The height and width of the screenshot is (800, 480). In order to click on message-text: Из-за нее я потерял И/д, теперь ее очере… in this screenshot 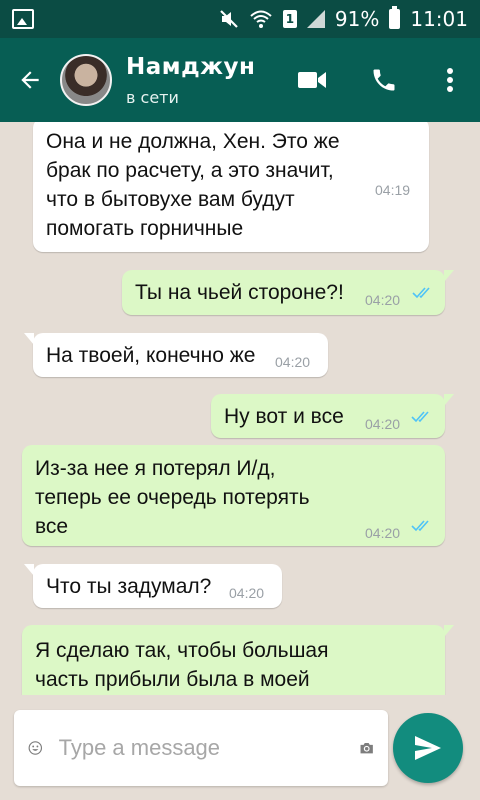, I will do `click(172, 497)`.